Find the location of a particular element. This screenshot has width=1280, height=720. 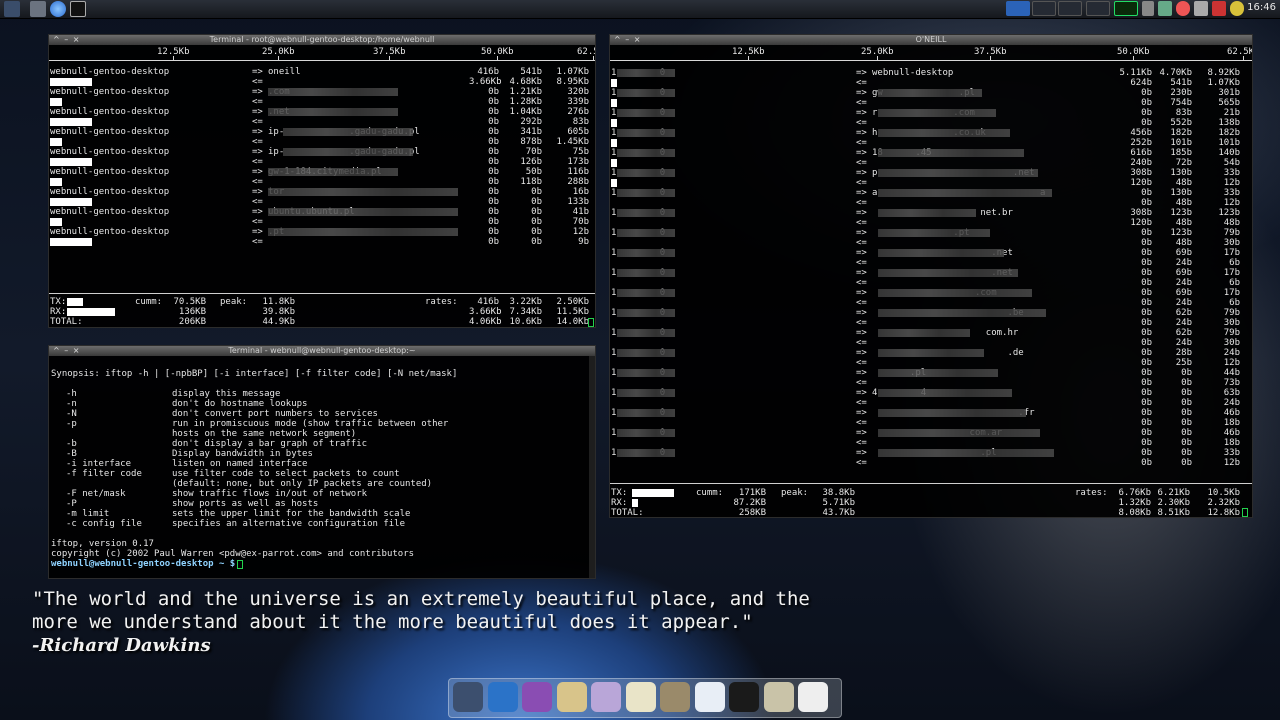

rate-40s: 339b is located at coordinates (578, 102).